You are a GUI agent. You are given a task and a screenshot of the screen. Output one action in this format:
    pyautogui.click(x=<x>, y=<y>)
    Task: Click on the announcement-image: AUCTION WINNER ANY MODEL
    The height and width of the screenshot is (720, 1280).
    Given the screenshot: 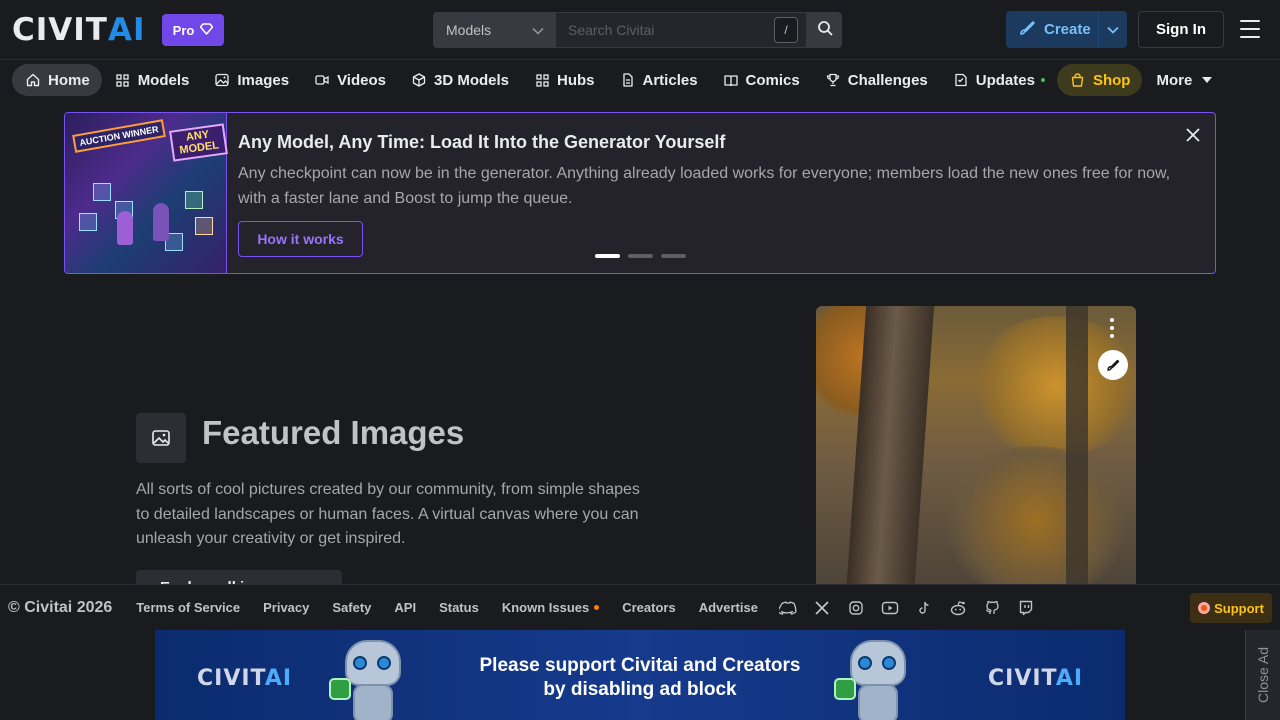 What is the action you would take?
    pyautogui.click(x=146, y=193)
    